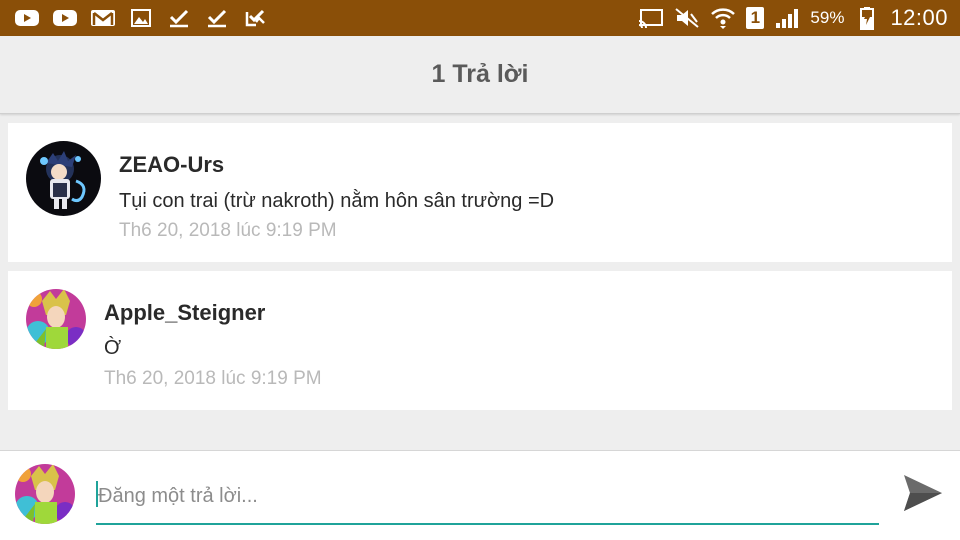  What do you see at coordinates (480, 18) in the screenshot?
I see `status-bar: 1 59% 12:00` at bounding box center [480, 18].